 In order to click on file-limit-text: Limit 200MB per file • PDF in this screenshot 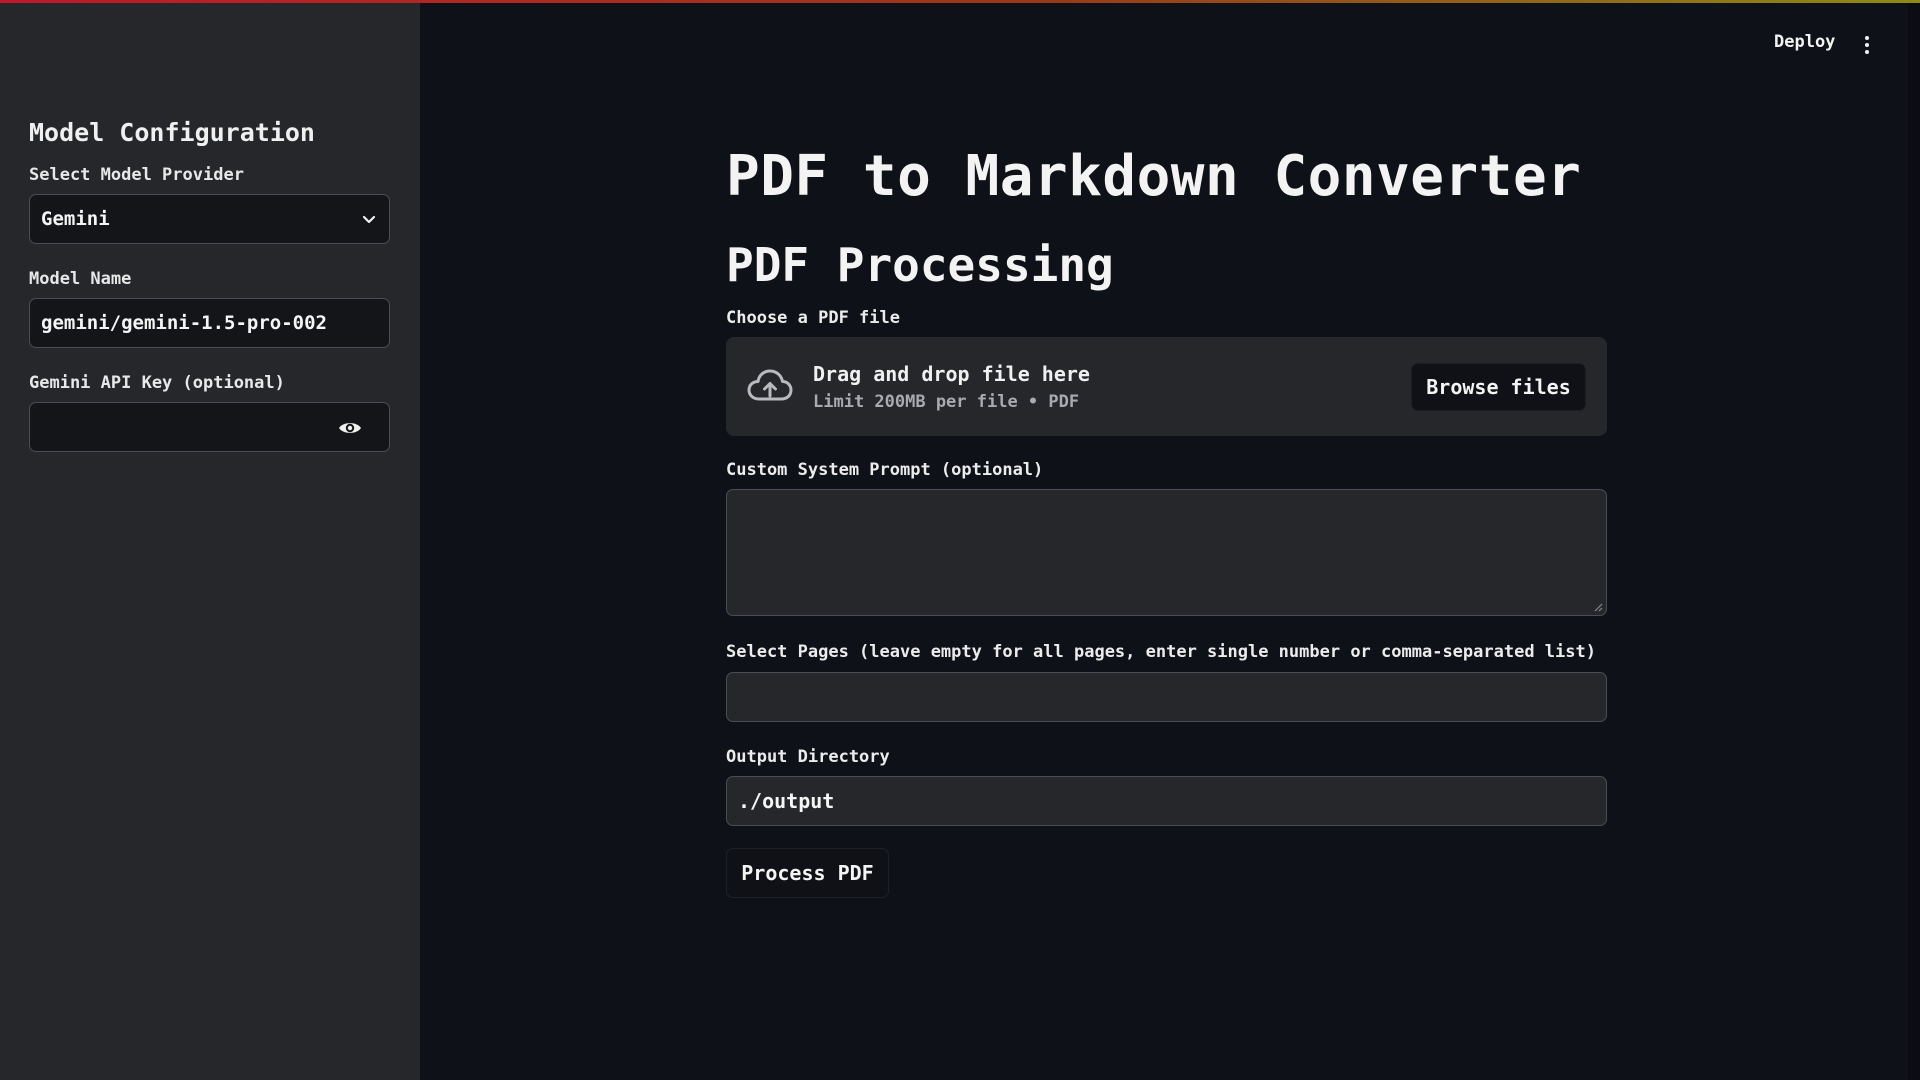, I will do `click(946, 401)`.